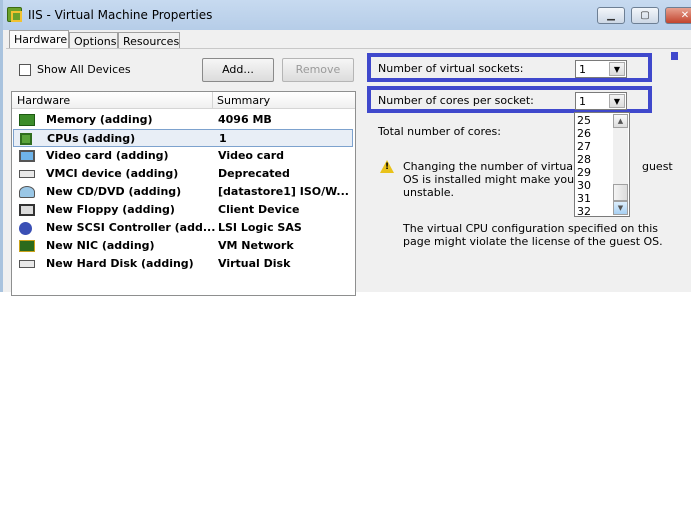 The width and height of the screenshot is (691, 518). What do you see at coordinates (439, 131) in the screenshot?
I see `total-cores-label: Total number of cores:` at bounding box center [439, 131].